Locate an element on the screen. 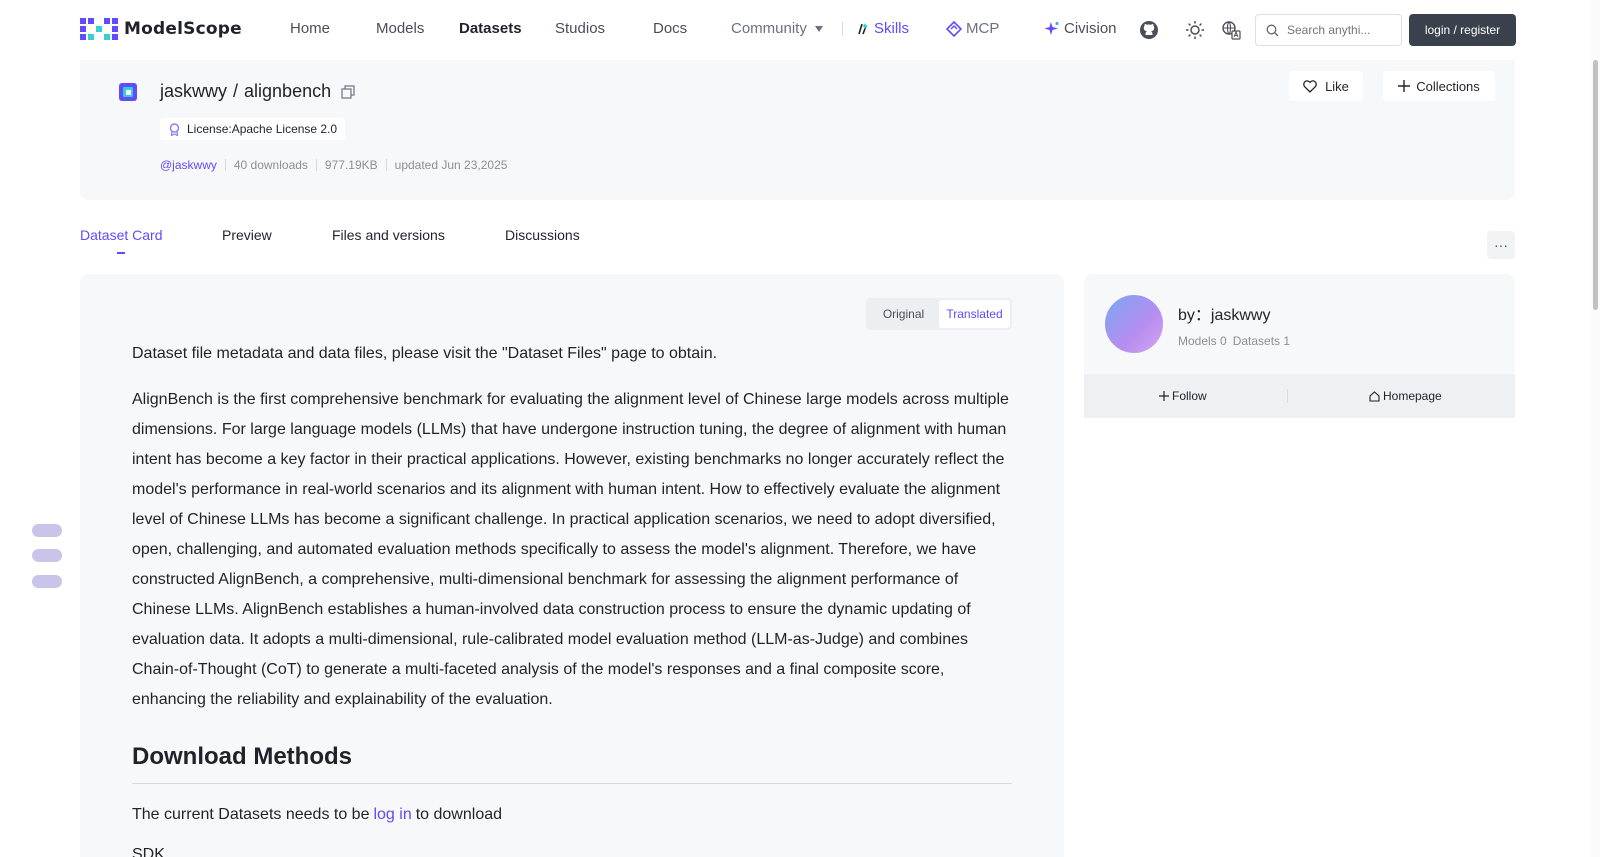 This screenshot has height=857, width=1600. tab-files-and-versions: Files and versions is located at coordinates (388, 235).